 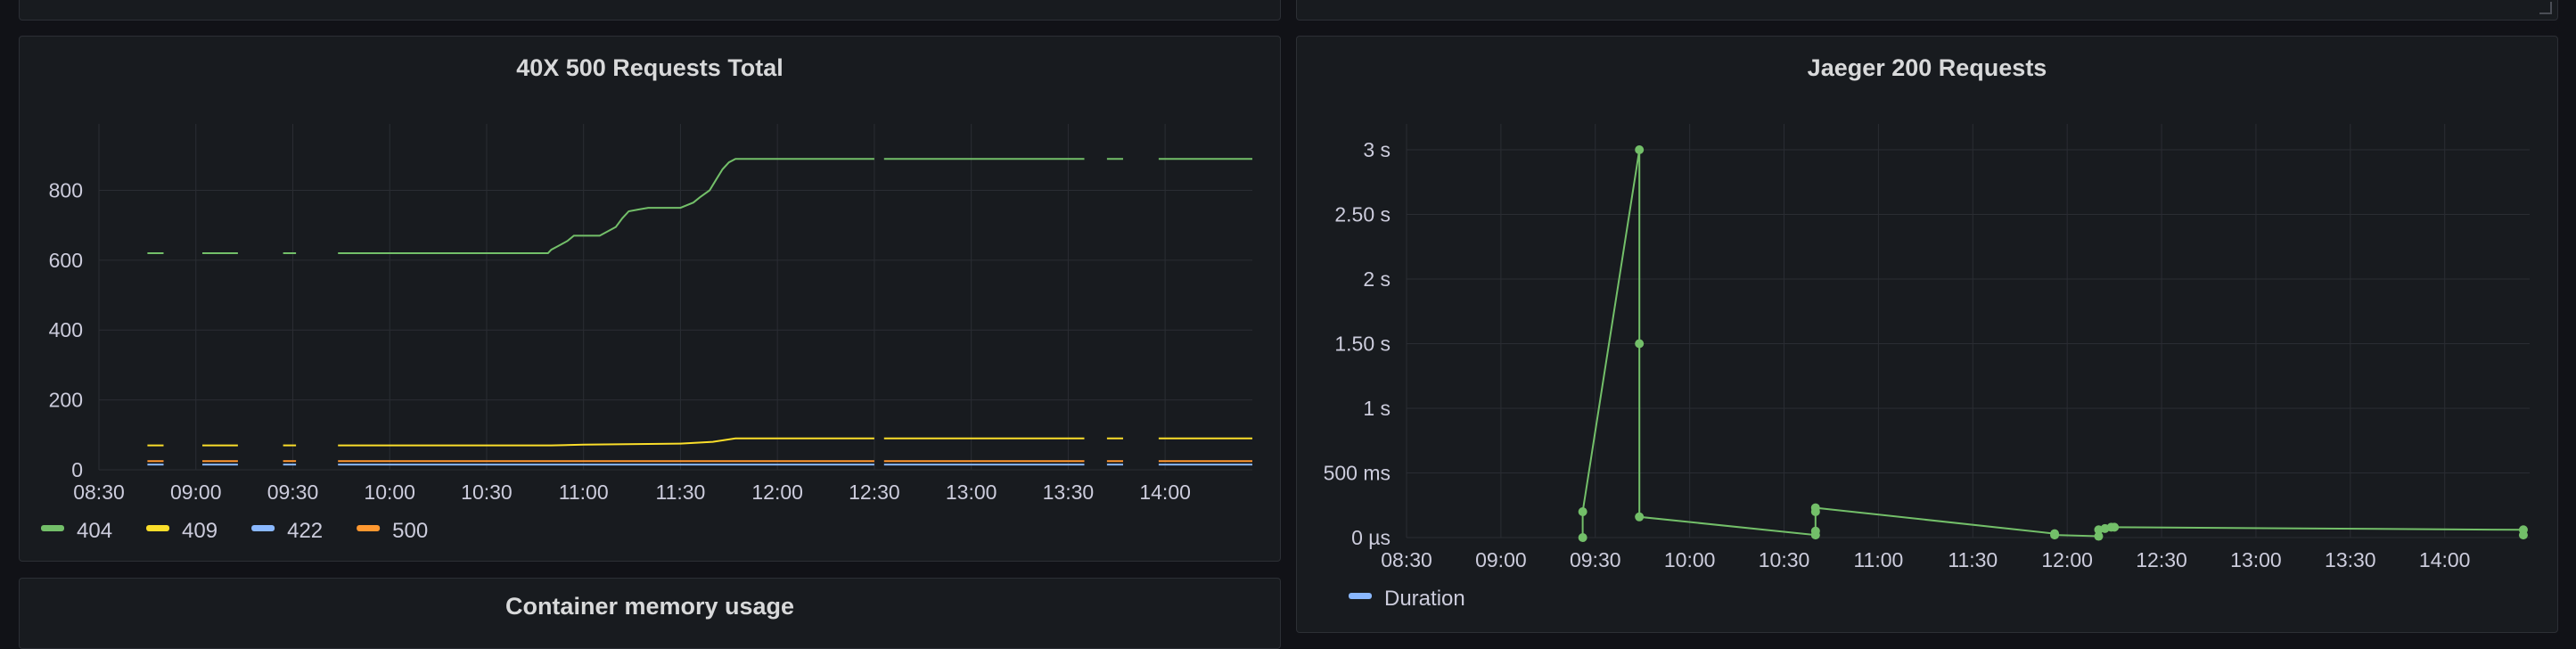 I want to click on legend-label: 422, so click(x=305, y=531).